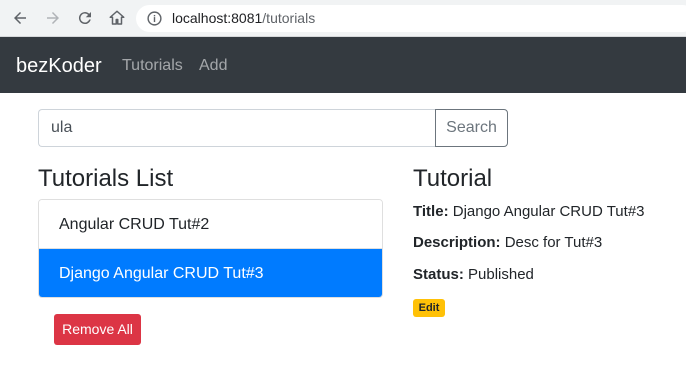 This screenshot has width=686, height=372. What do you see at coordinates (97, 329) in the screenshot?
I see `remove-all-button: Remove All` at bounding box center [97, 329].